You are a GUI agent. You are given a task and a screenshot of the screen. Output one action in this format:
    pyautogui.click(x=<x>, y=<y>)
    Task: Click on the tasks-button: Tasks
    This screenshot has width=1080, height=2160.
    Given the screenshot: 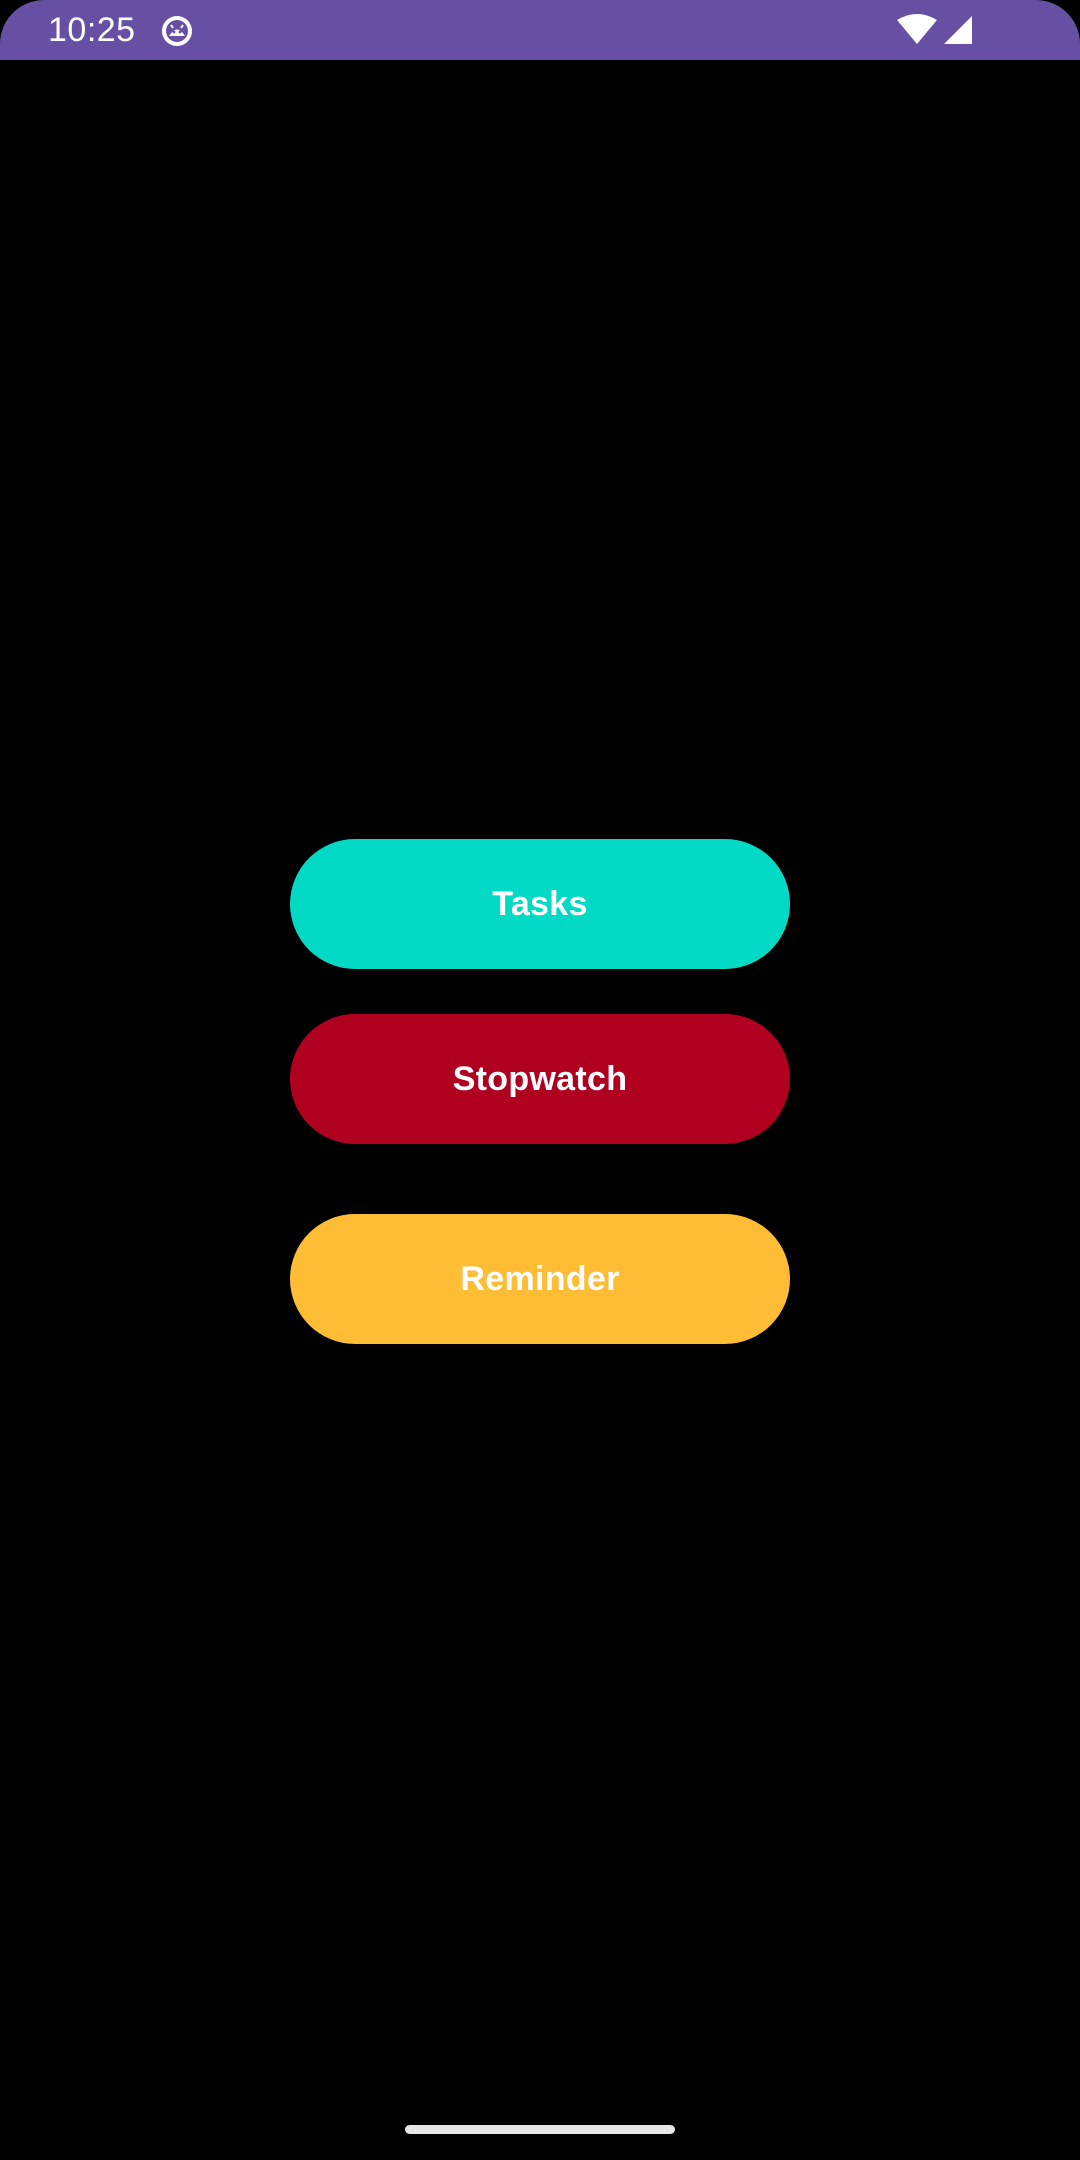 What is the action you would take?
    pyautogui.click(x=540, y=904)
    